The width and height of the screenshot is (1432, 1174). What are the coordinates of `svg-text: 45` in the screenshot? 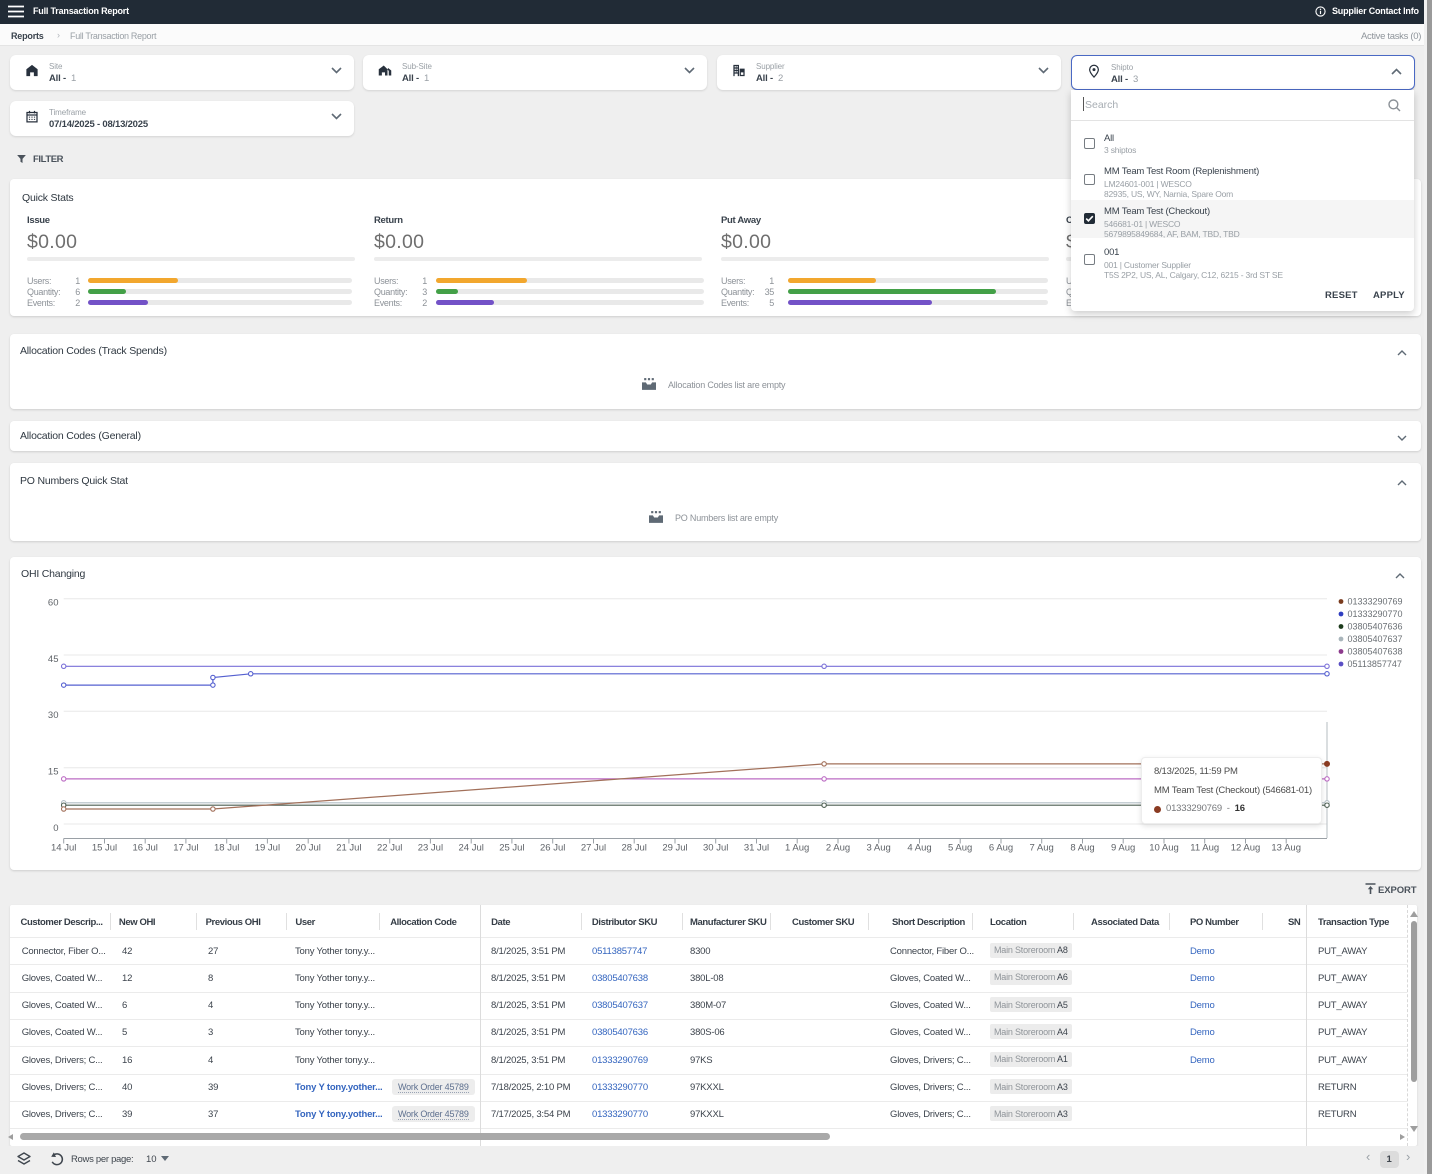 It's located at (53, 659).